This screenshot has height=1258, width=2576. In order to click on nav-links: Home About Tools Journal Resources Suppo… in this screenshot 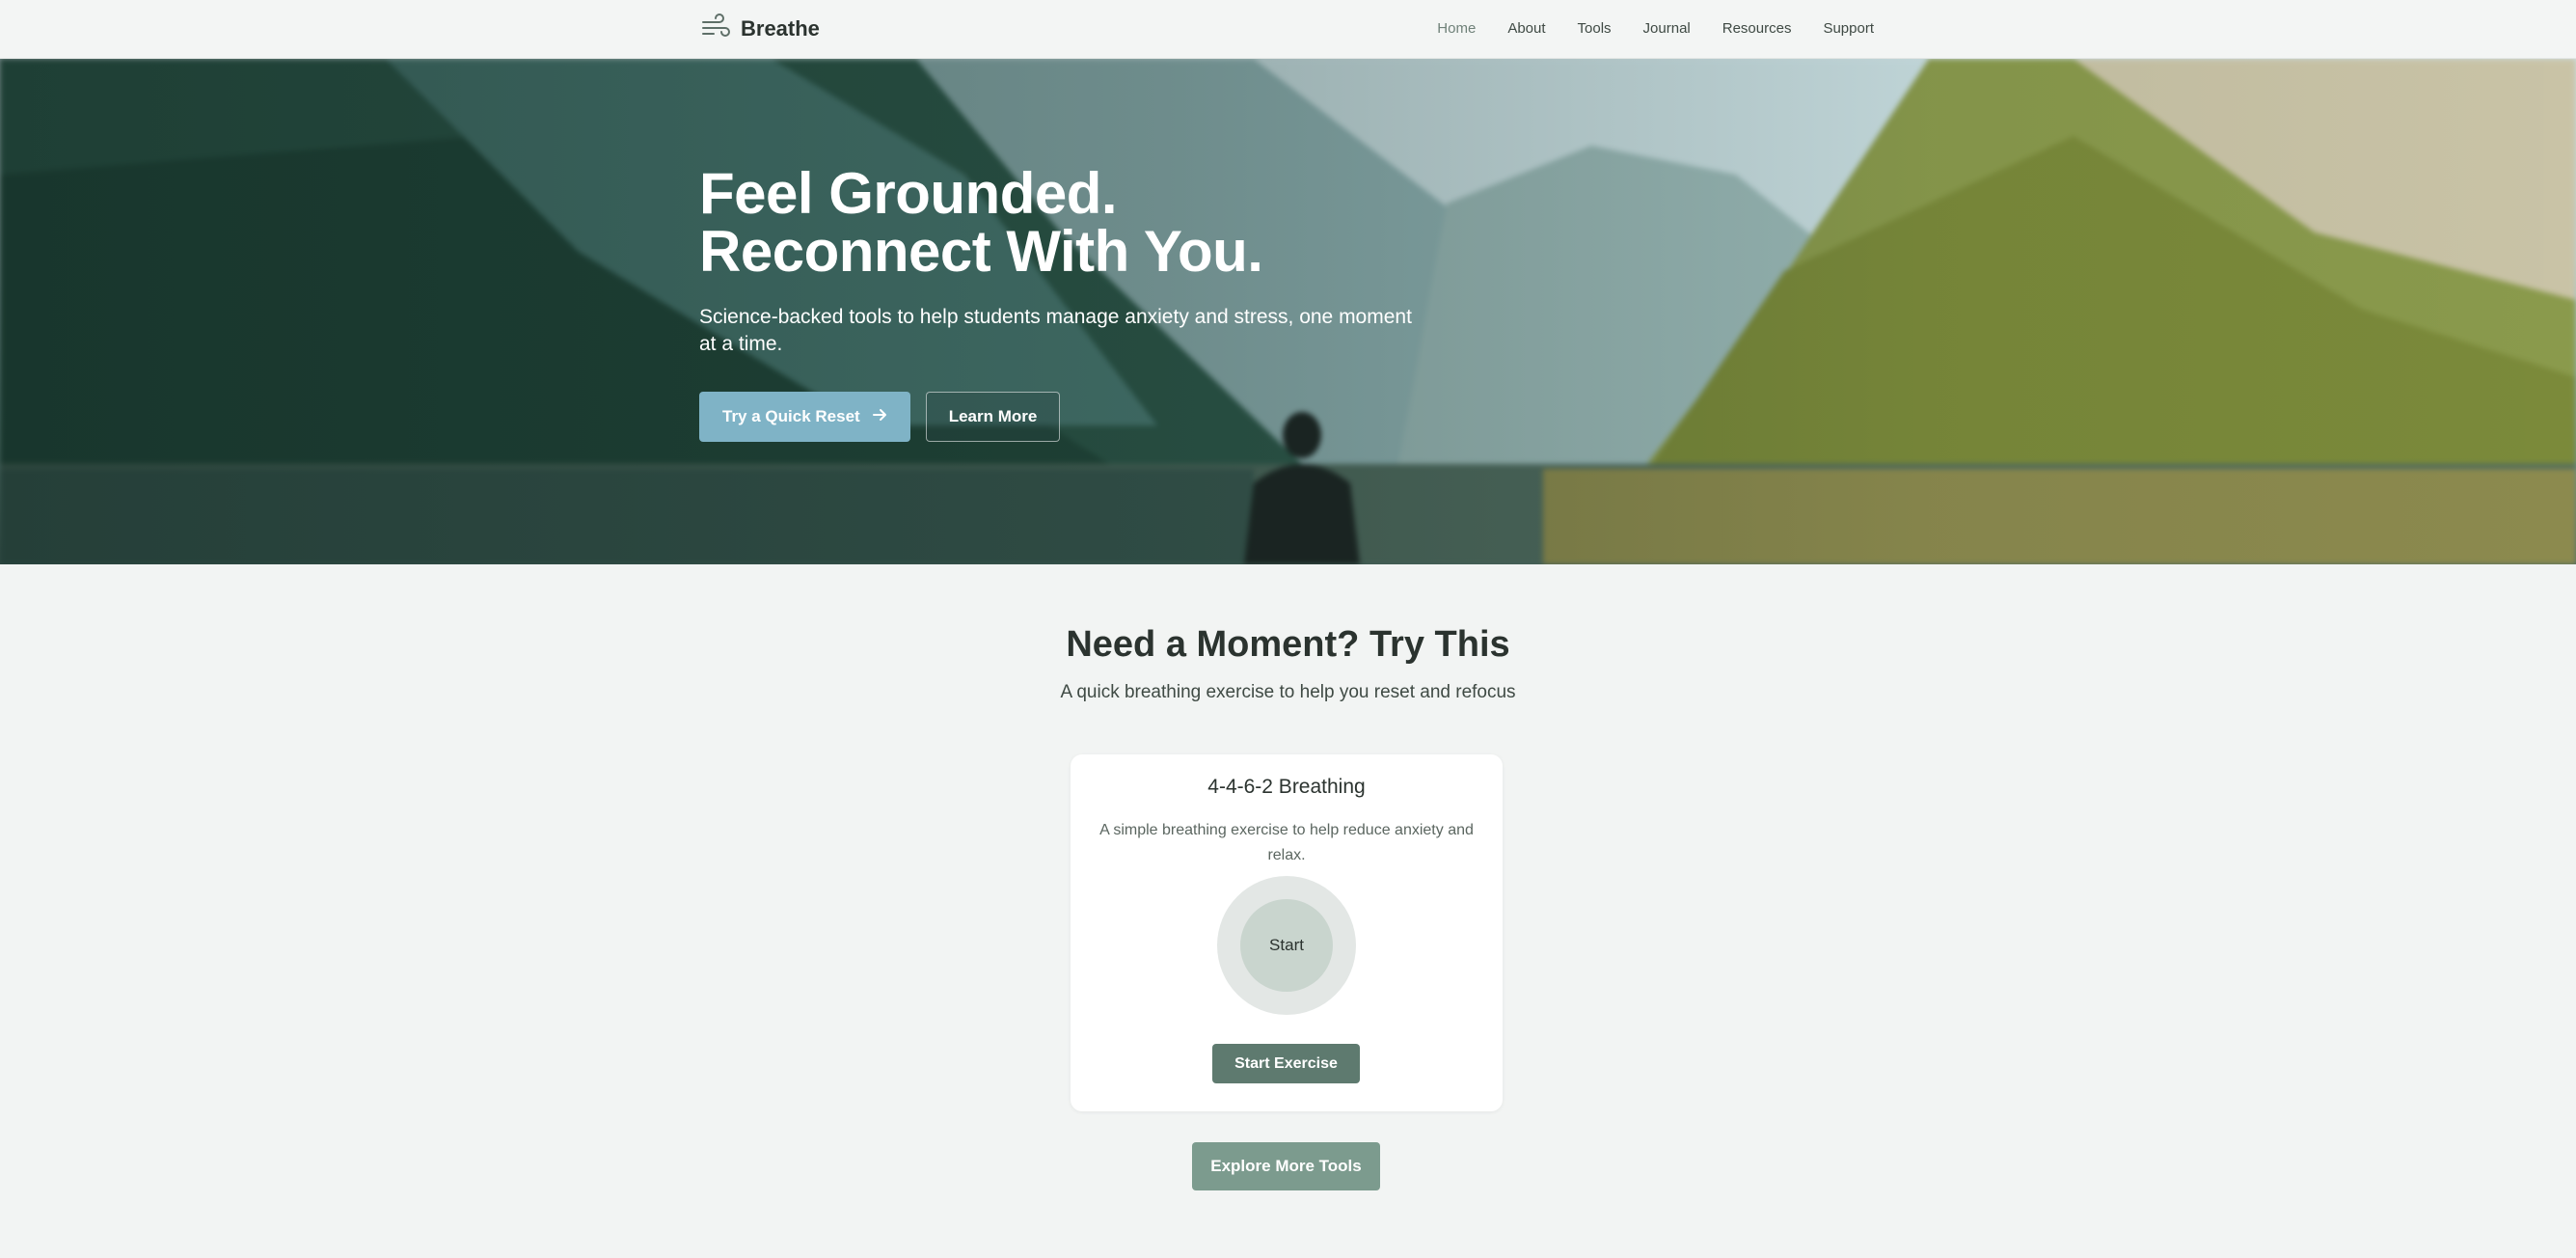, I will do `click(1655, 28)`.